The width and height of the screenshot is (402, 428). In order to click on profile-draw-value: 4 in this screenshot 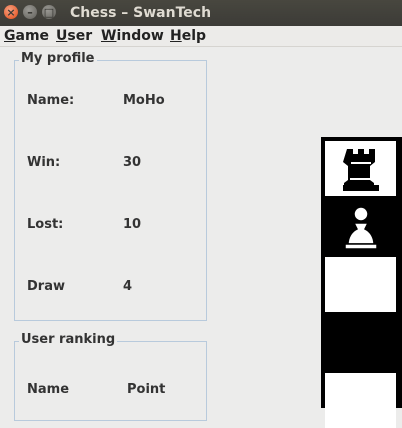, I will do `click(128, 286)`.